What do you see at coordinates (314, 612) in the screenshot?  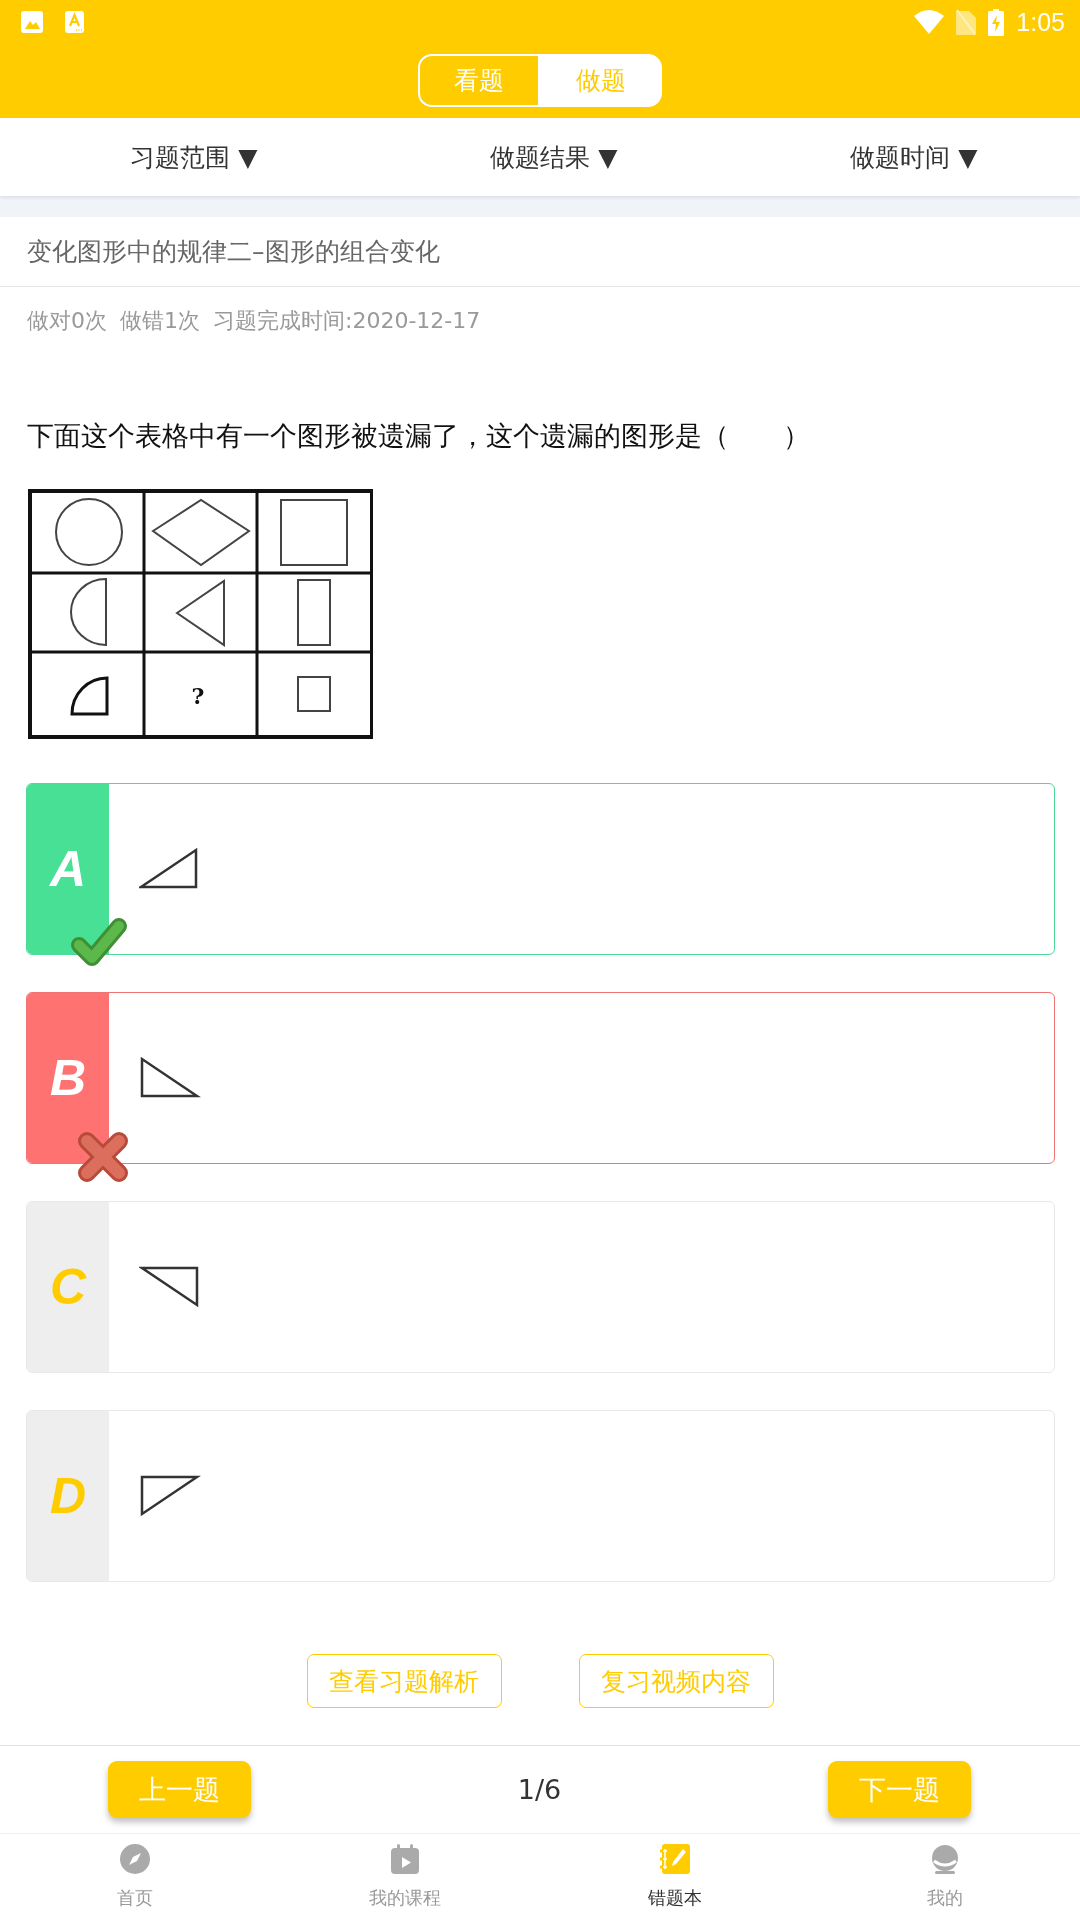 I see `rectangle-shape` at bounding box center [314, 612].